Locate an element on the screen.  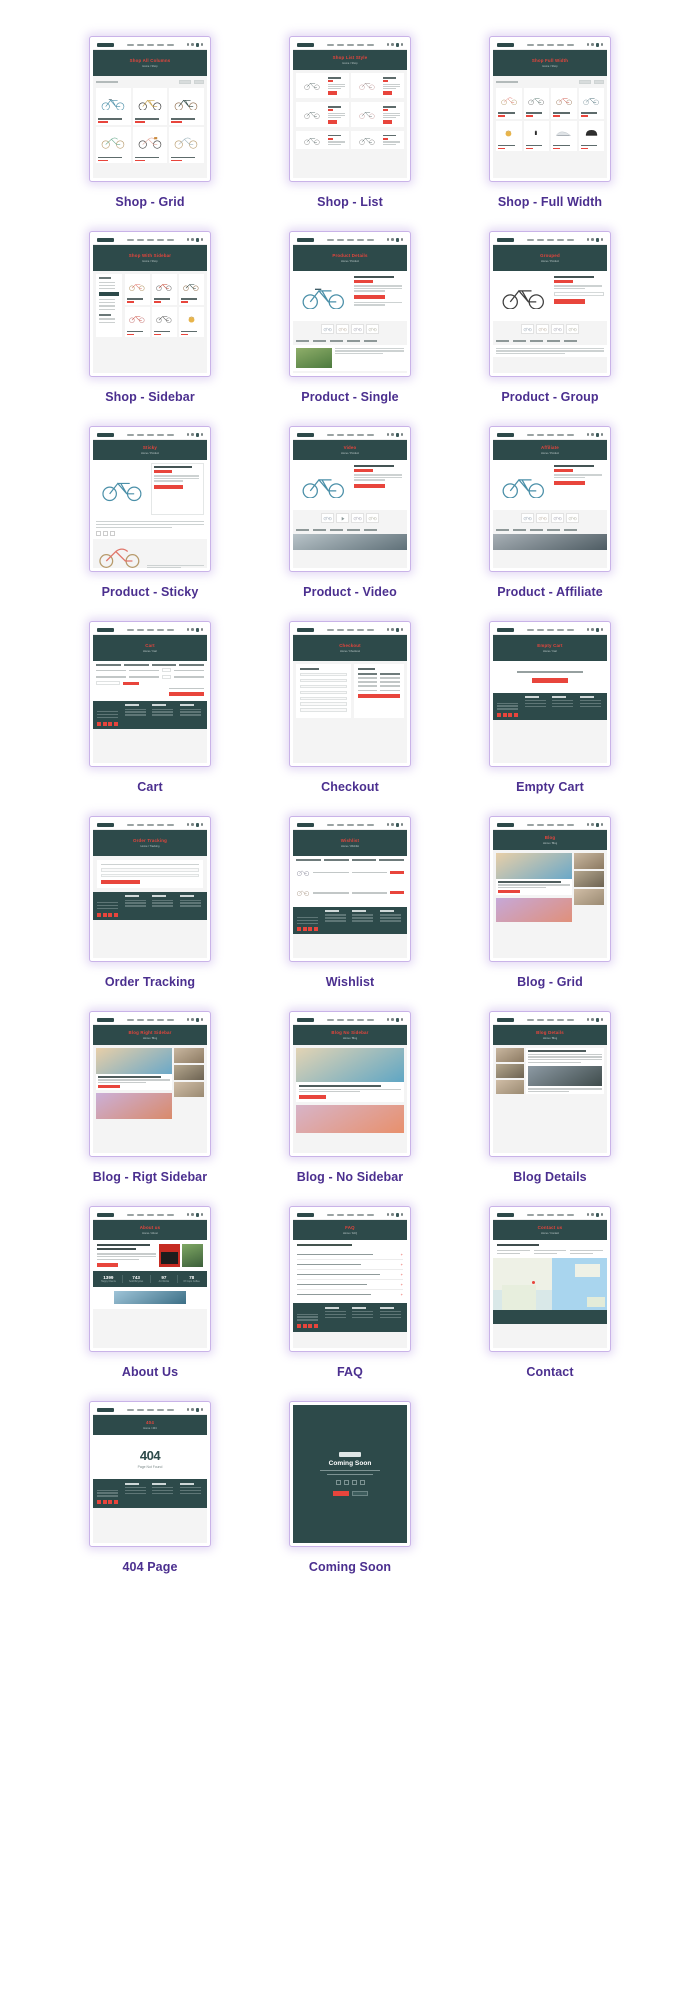
gallery-thumb-video is located at coordinates (342, 518).